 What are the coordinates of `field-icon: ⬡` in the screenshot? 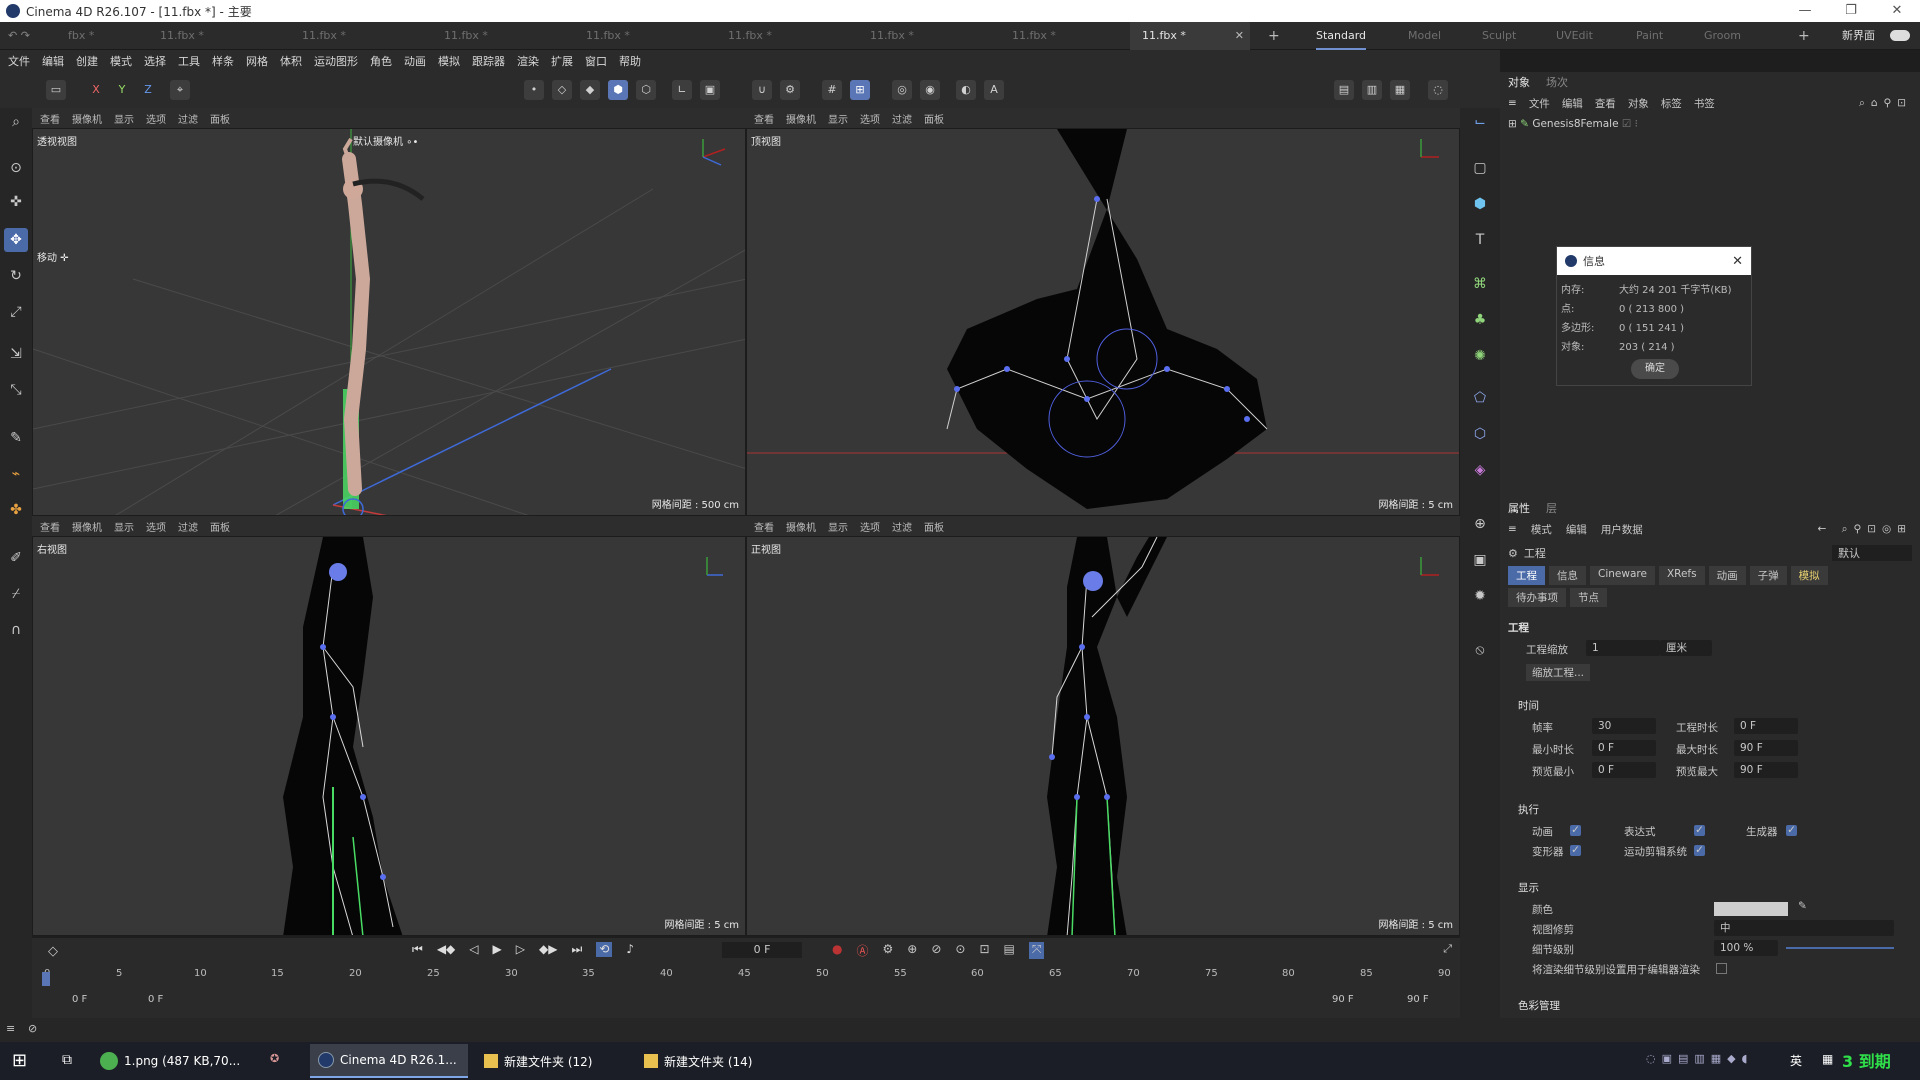 It's located at (1480, 434).